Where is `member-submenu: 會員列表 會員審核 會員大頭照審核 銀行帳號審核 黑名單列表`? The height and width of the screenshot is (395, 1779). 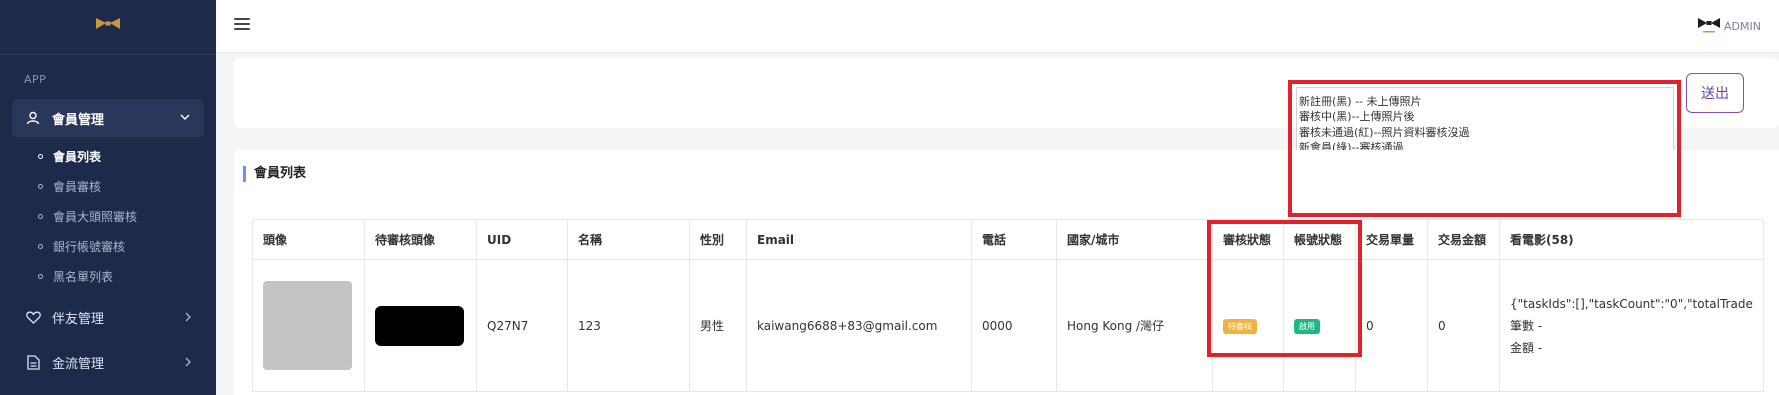
member-submenu: 會員列表 會員審核 會員大頭照審核 銀行帳號審核 黑名單列表 is located at coordinates (108, 216).